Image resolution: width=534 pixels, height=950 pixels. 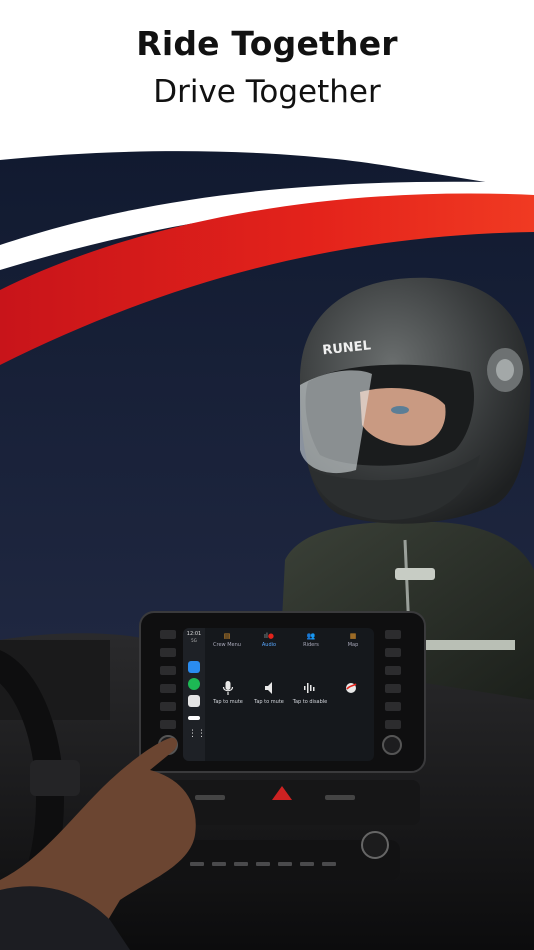 I want to click on tab-crew-menu: ▤ Crew Menu, so click(x=227, y=640).